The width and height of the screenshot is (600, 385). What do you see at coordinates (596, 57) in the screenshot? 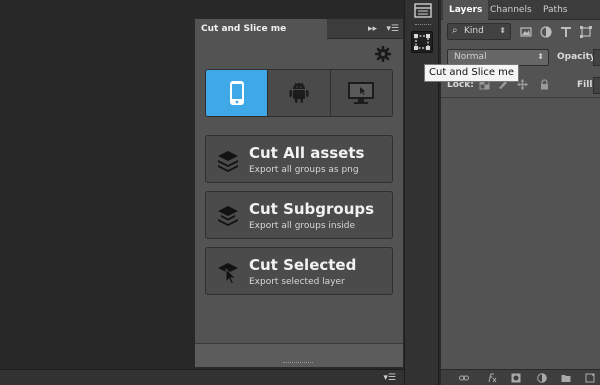
I see `opacity-input` at bounding box center [596, 57].